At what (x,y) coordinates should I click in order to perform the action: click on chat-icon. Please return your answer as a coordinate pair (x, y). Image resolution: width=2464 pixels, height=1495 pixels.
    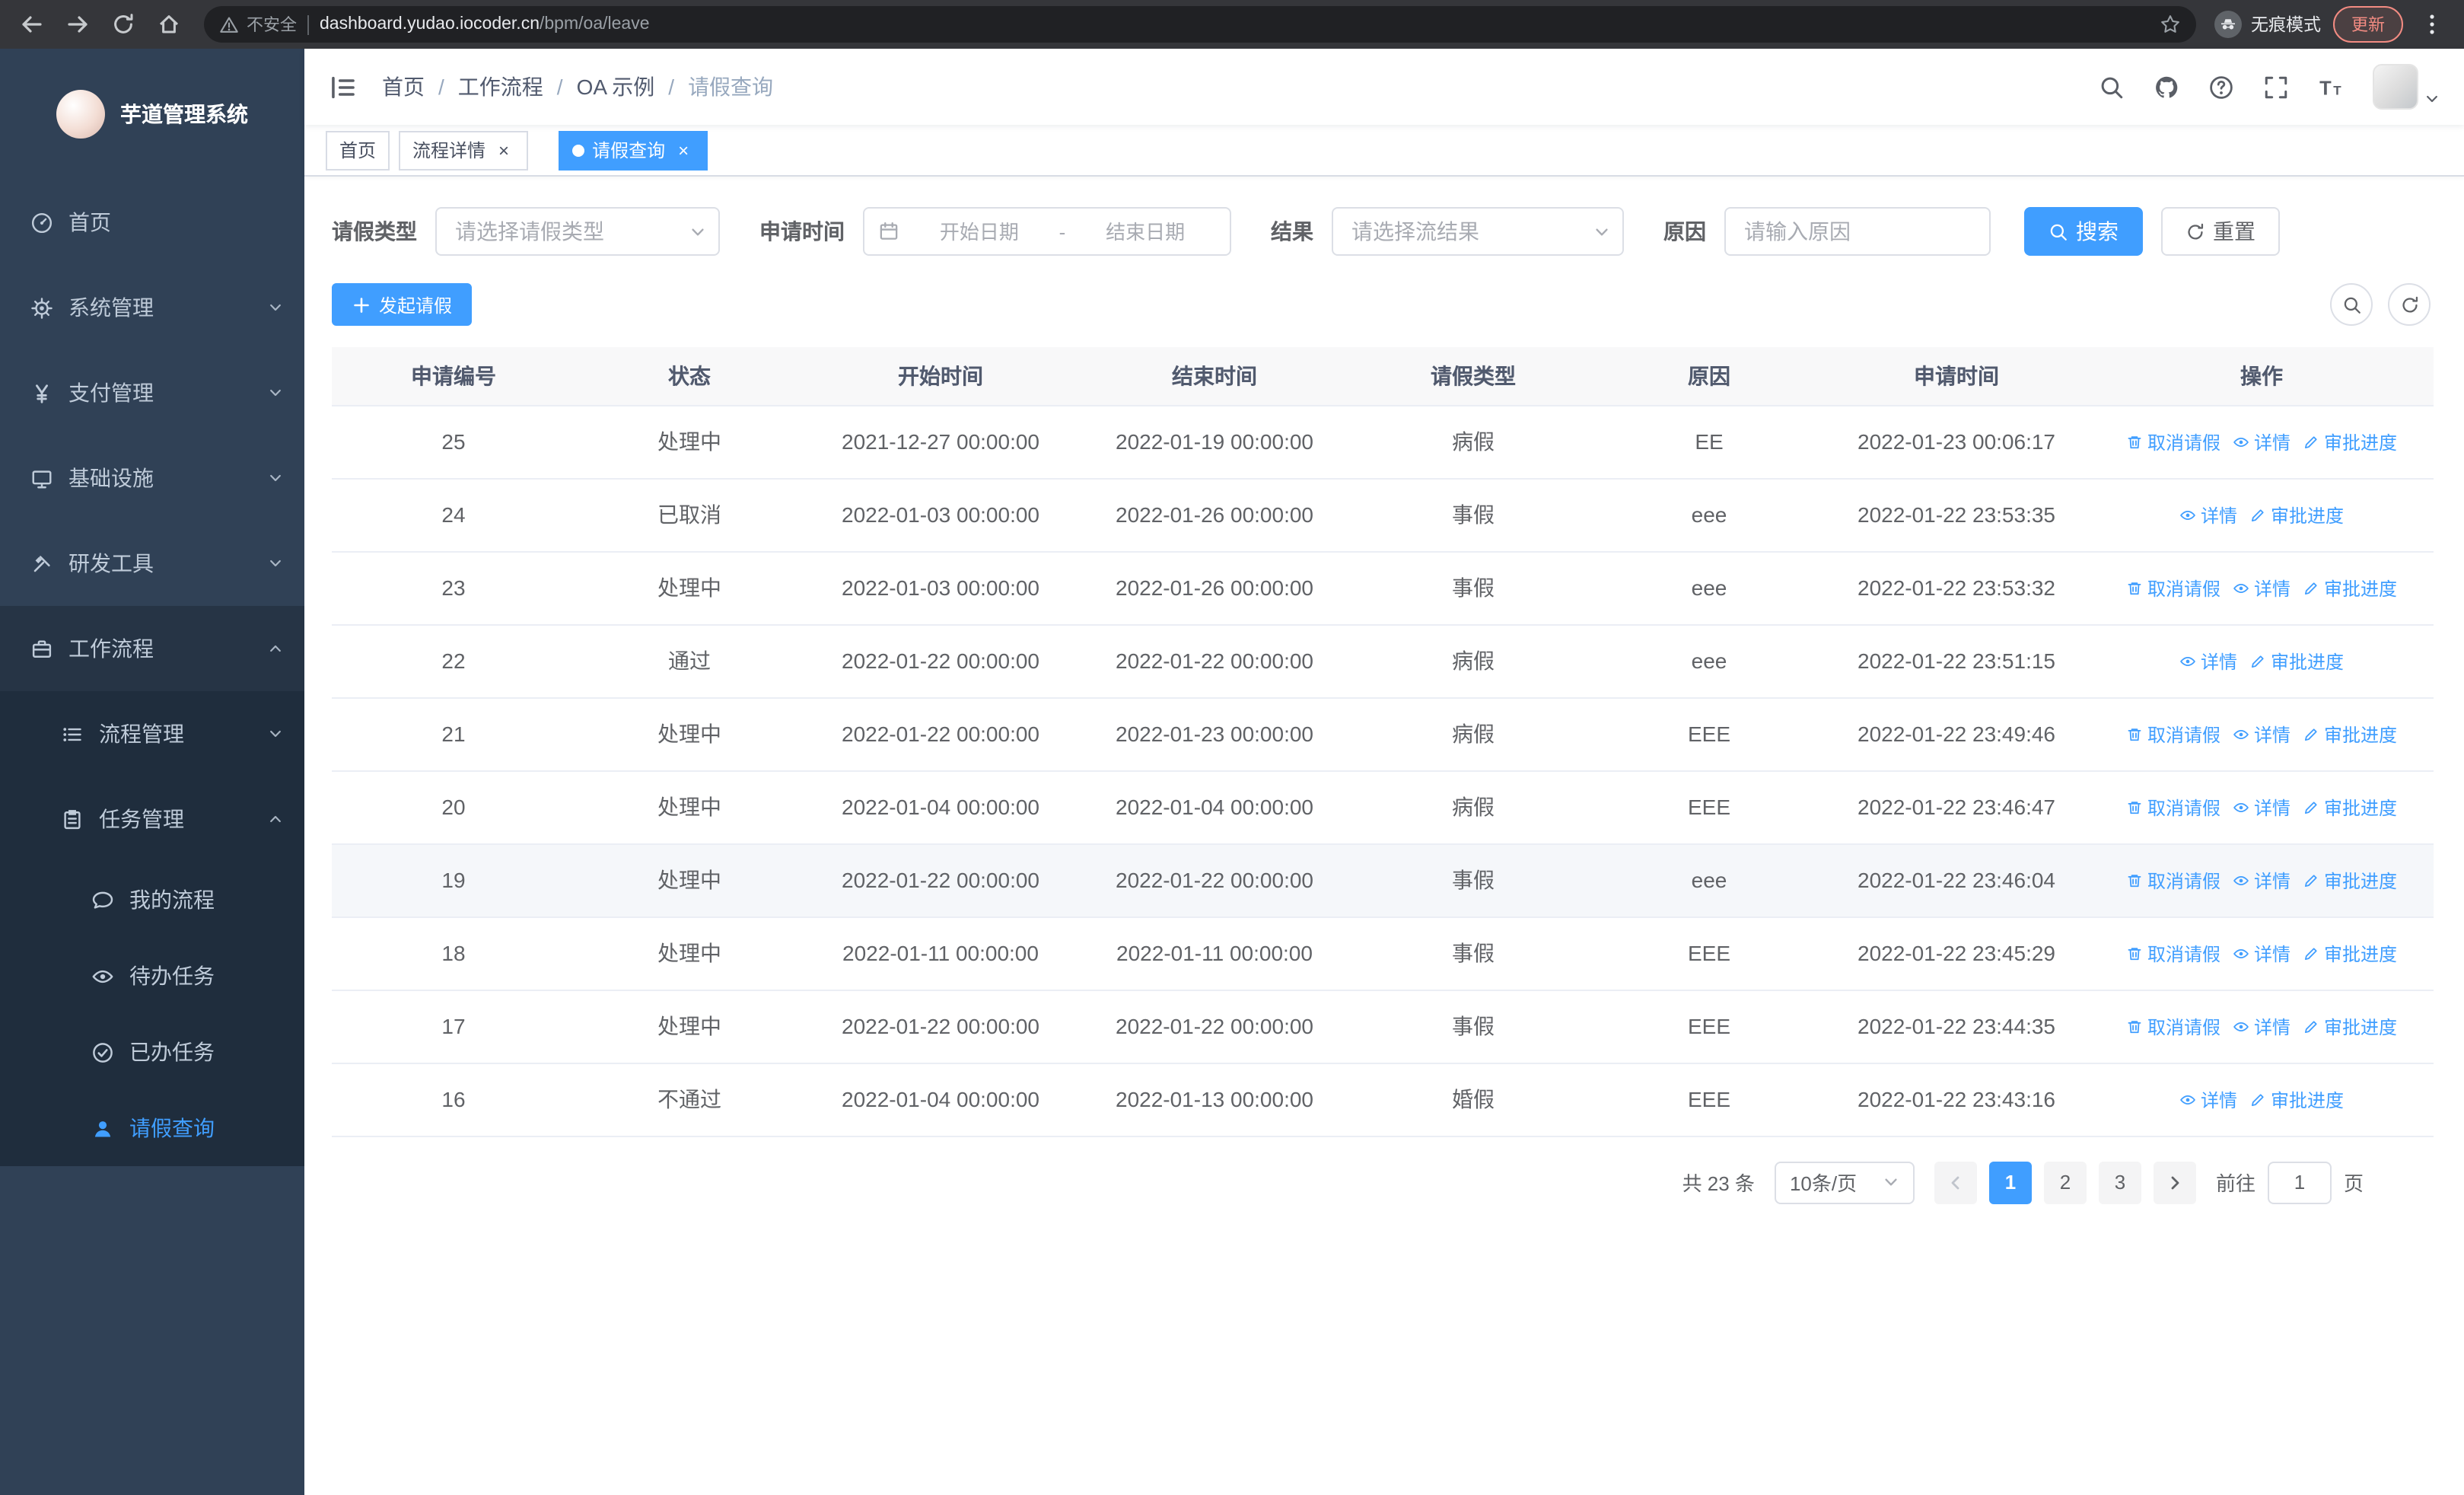
    Looking at the image, I should click on (103, 900).